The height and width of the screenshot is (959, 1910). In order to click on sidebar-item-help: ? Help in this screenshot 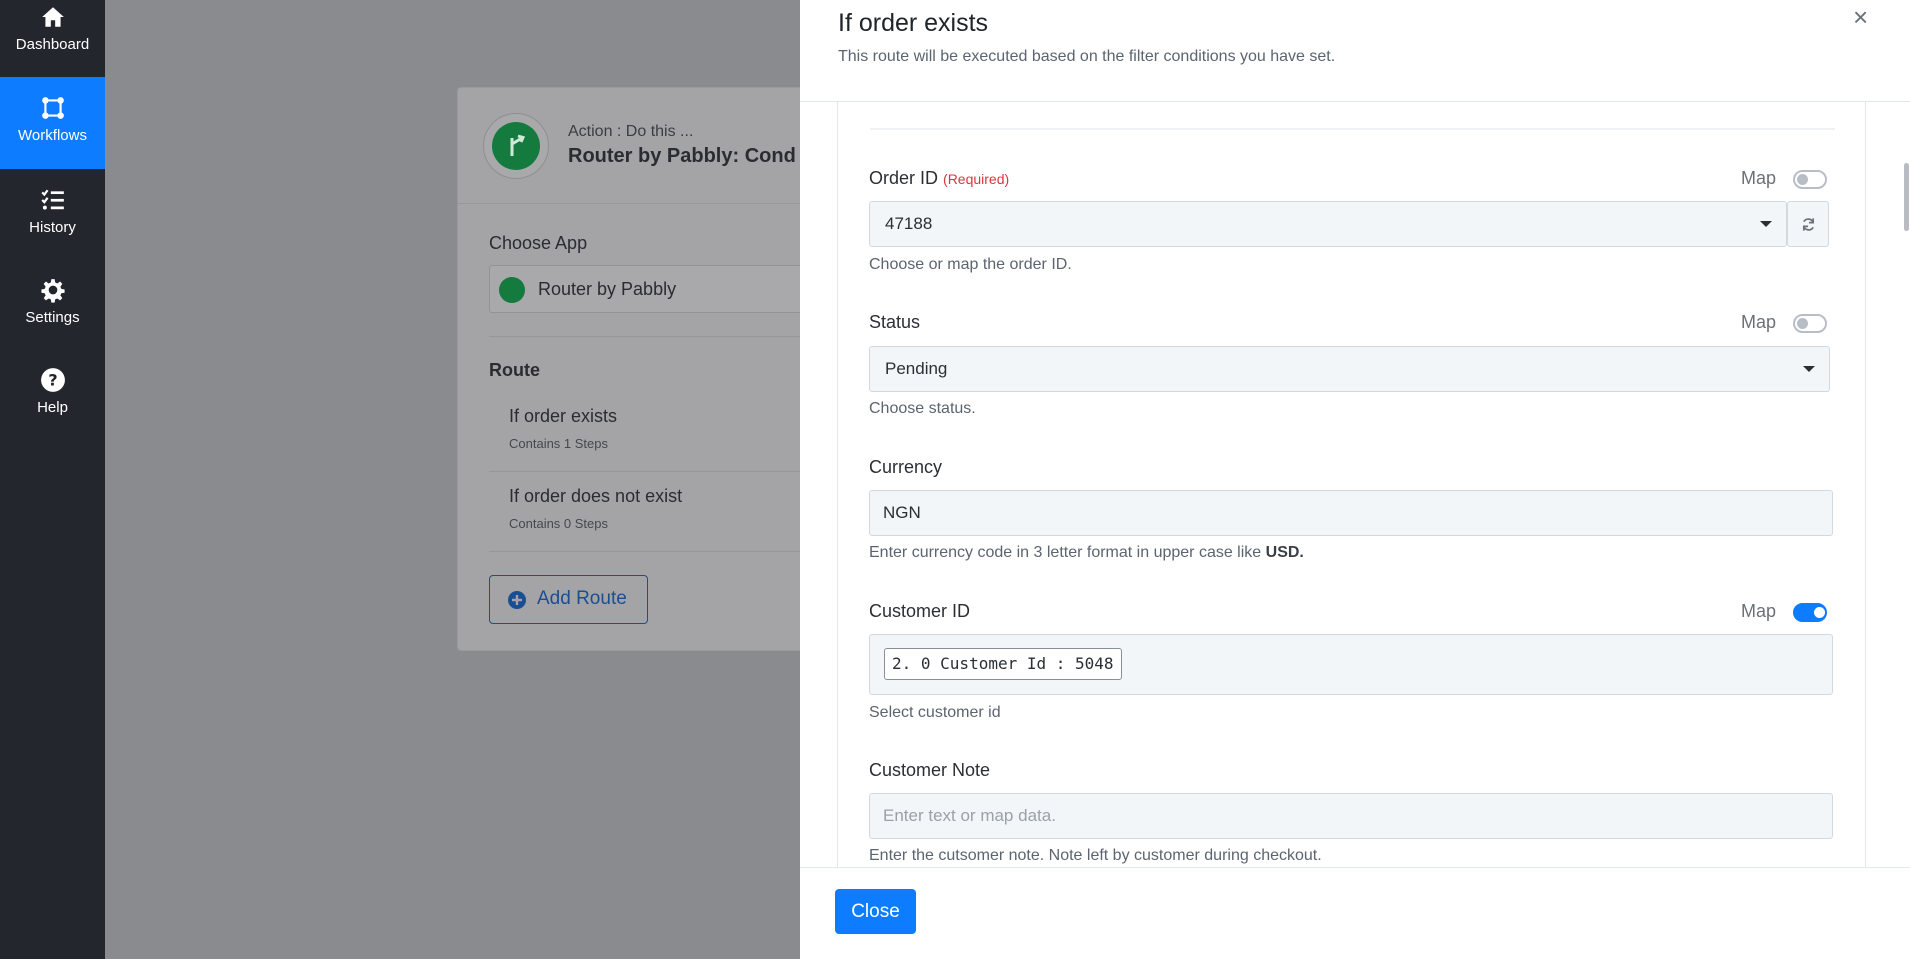, I will do `click(52, 394)`.